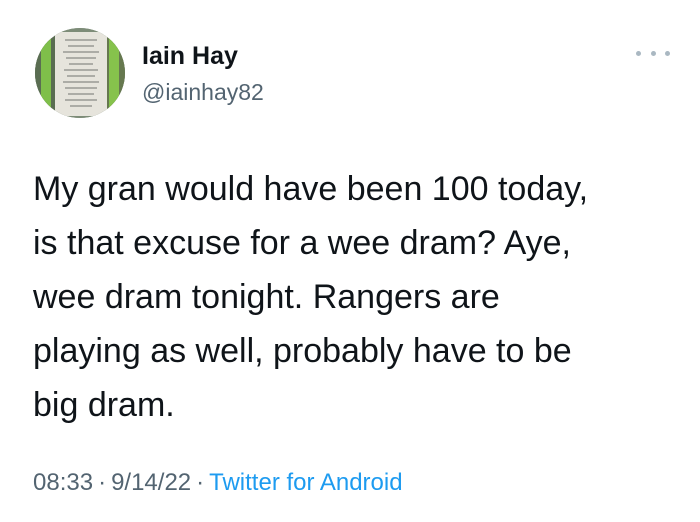 The image size is (700, 522). Describe the element at coordinates (305, 482) in the screenshot. I see `tweet-source-link: Twitter for Android` at that location.